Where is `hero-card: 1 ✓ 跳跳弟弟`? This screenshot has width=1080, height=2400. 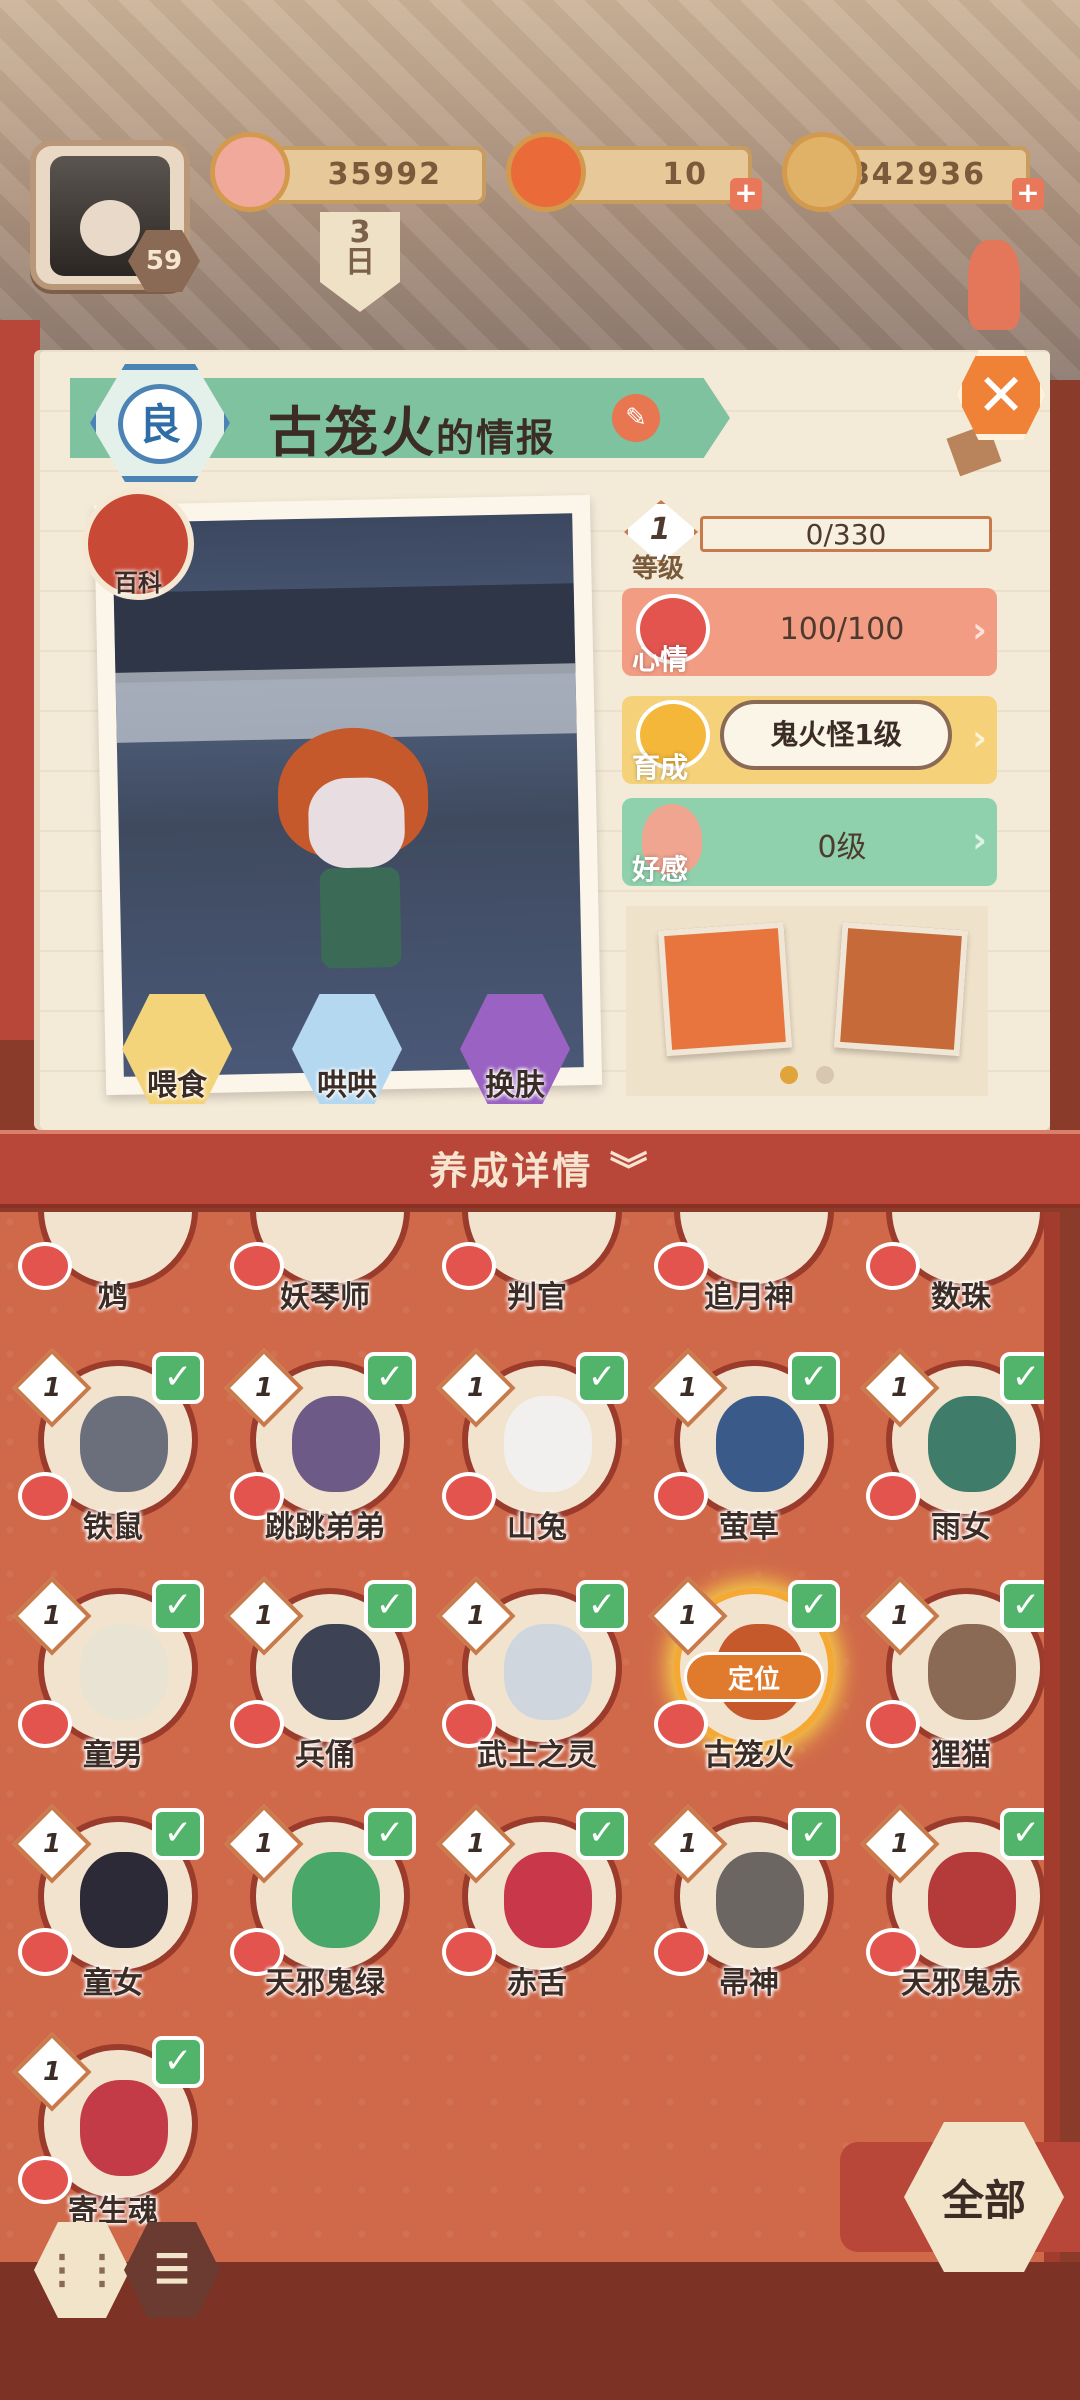
hero-card: 1 ✓ 跳跳弟弟 is located at coordinates (322, 1450).